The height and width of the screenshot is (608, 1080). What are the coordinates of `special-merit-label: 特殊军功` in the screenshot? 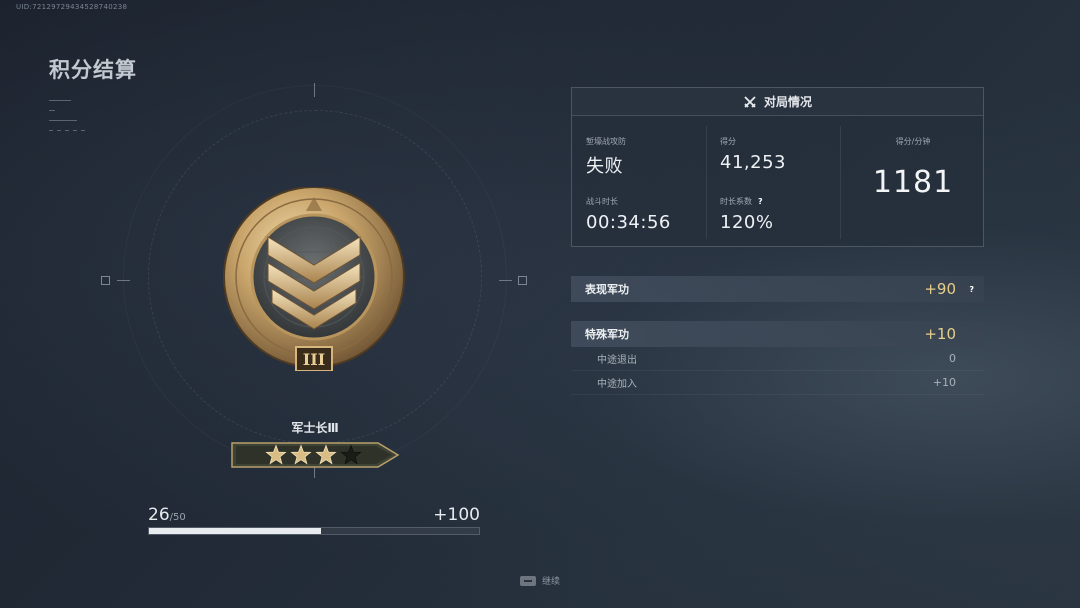 It's located at (607, 334).